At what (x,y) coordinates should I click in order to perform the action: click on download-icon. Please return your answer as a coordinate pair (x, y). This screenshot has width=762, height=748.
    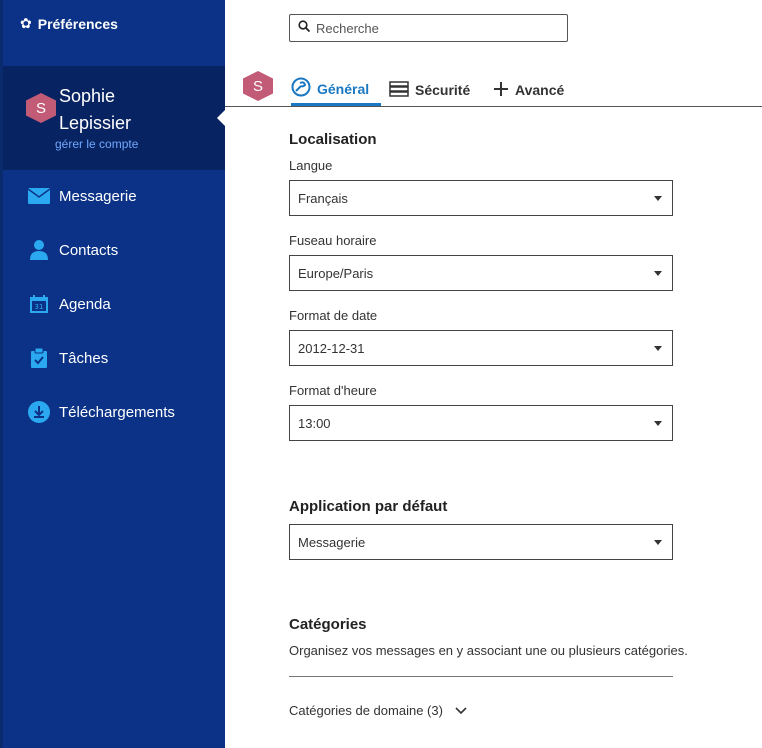
    Looking at the image, I should click on (39, 412).